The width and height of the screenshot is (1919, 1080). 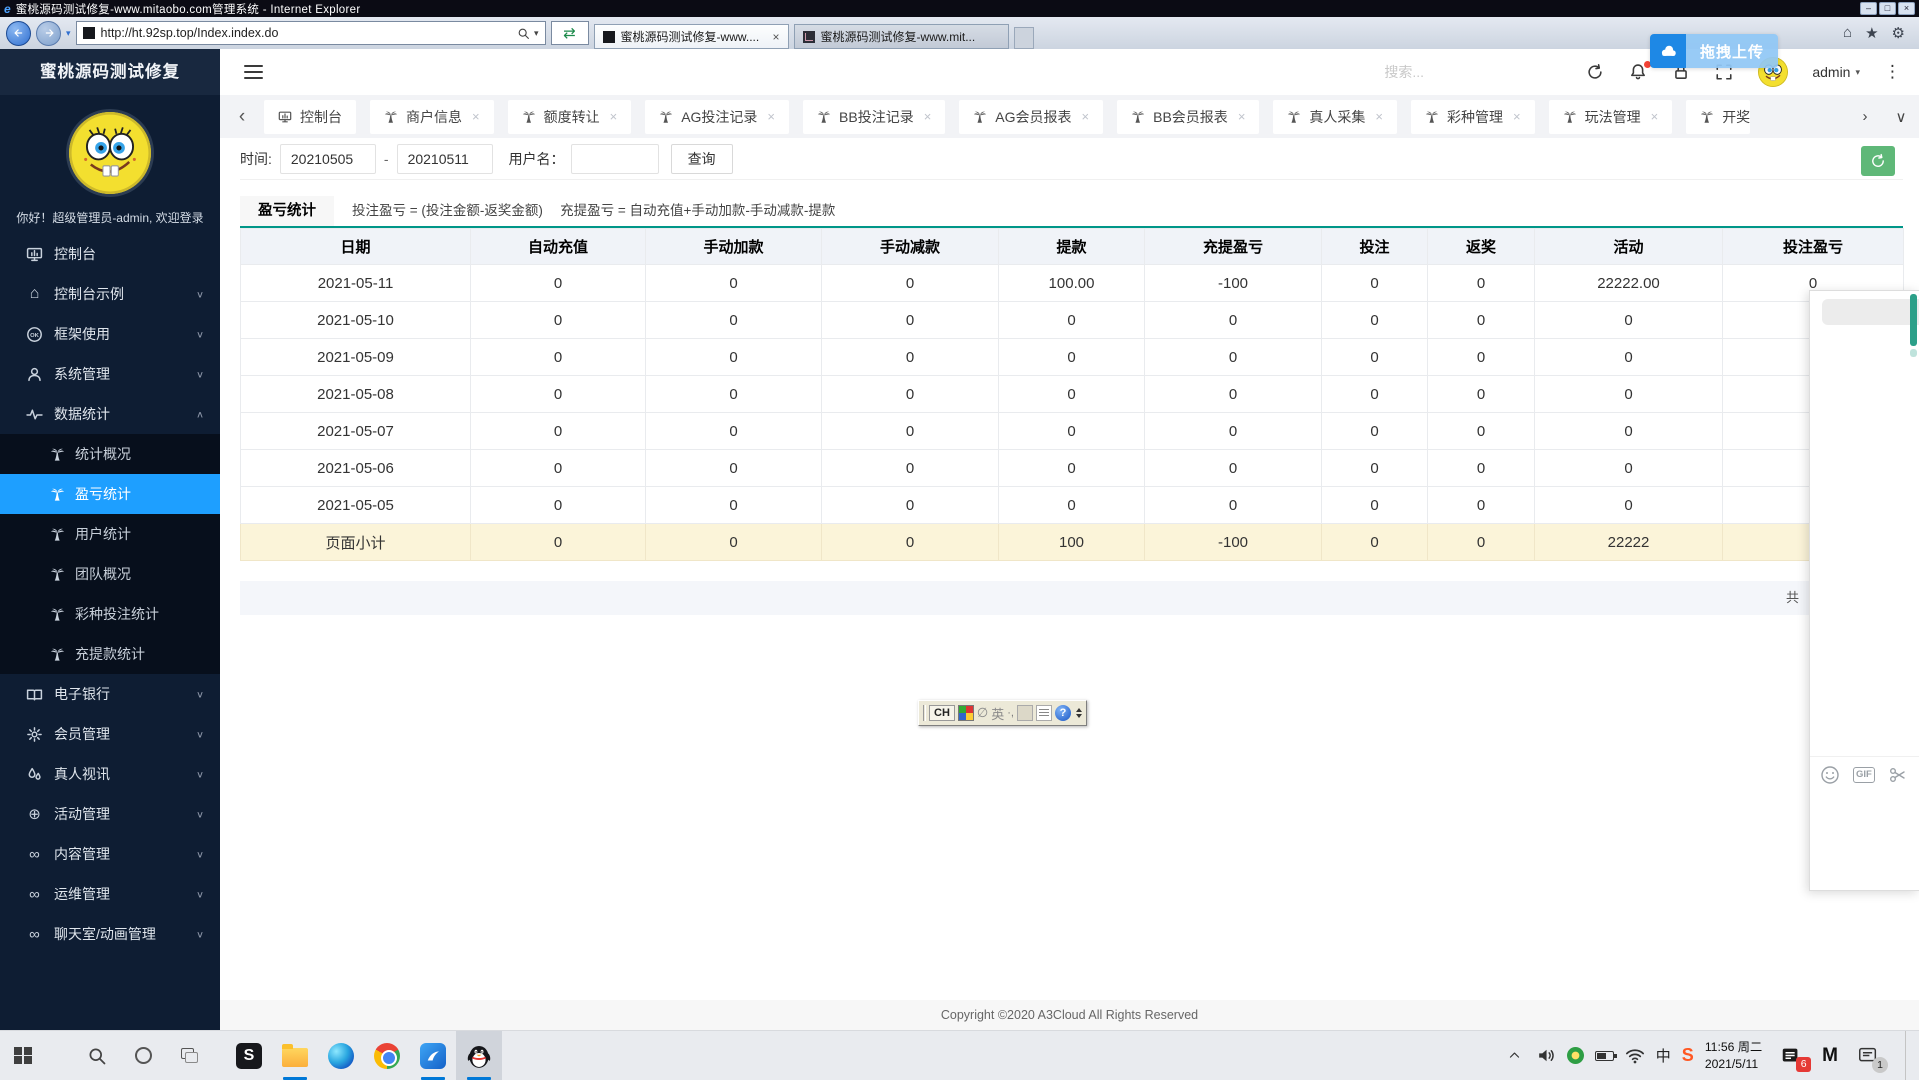 What do you see at coordinates (1663, 1055) in the screenshot?
I see `ime-mode-indicator: 中` at bounding box center [1663, 1055].